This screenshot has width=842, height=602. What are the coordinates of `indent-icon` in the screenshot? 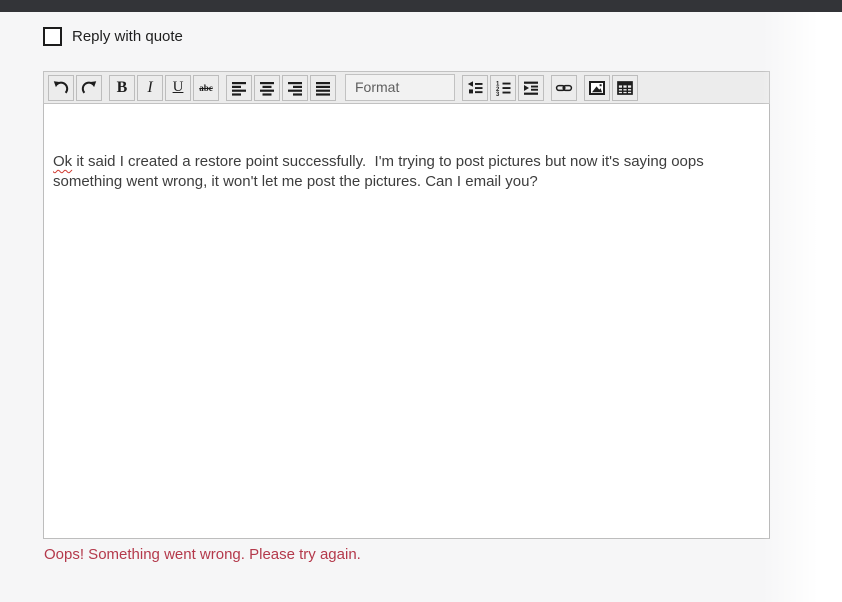 It's located at (531, 88).